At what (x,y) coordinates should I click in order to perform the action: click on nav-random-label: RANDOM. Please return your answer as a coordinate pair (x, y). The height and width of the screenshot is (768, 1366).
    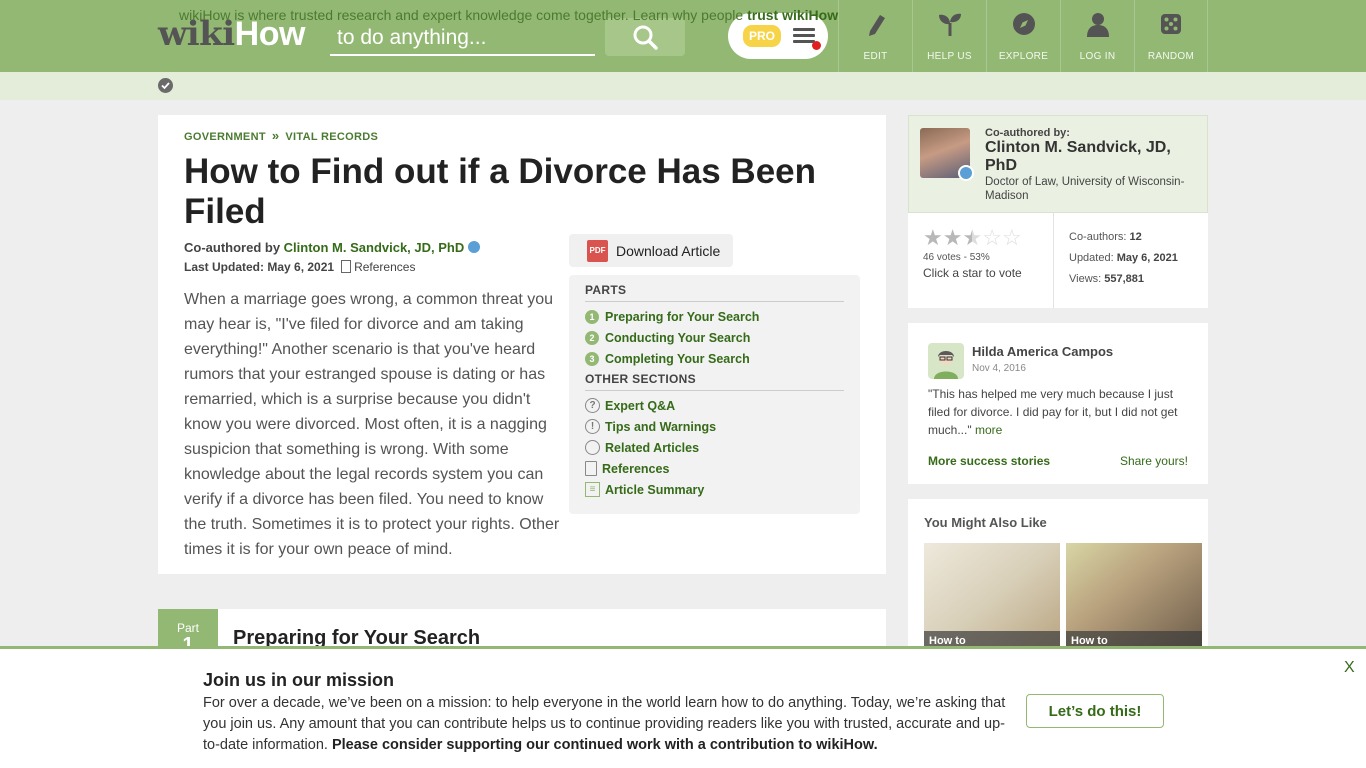
    Looking at the image, I should click on (1171, 56).